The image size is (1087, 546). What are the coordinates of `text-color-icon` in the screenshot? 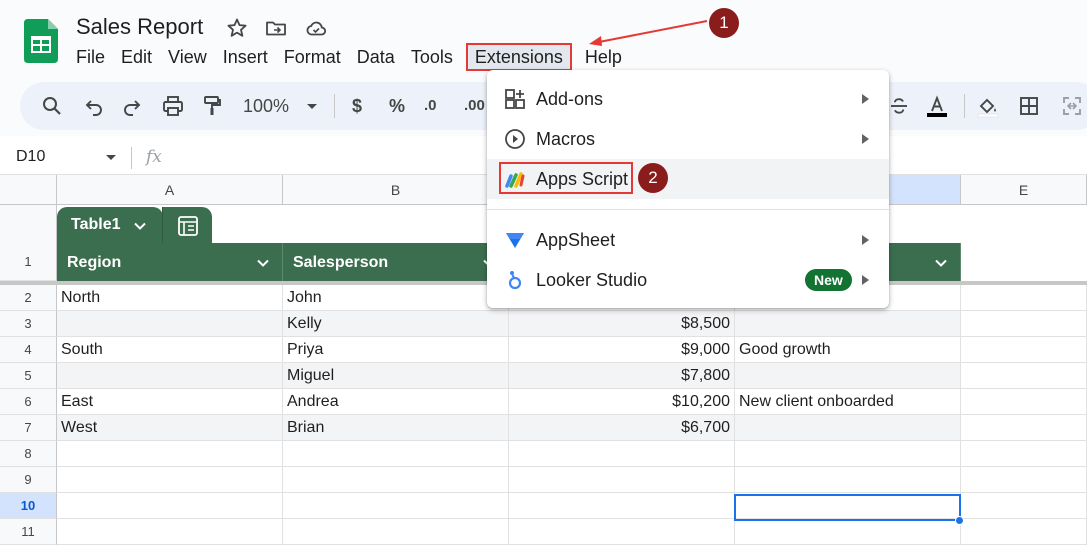 It's located at (937, 106).